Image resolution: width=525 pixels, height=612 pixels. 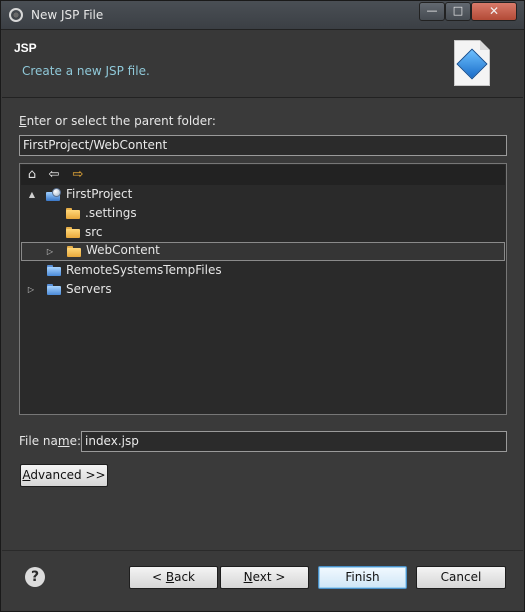 What do you see at coordinates (294, 441) in the screenshot?
I see `file-name-input: index.jsp` at bounding box center [294, 441].